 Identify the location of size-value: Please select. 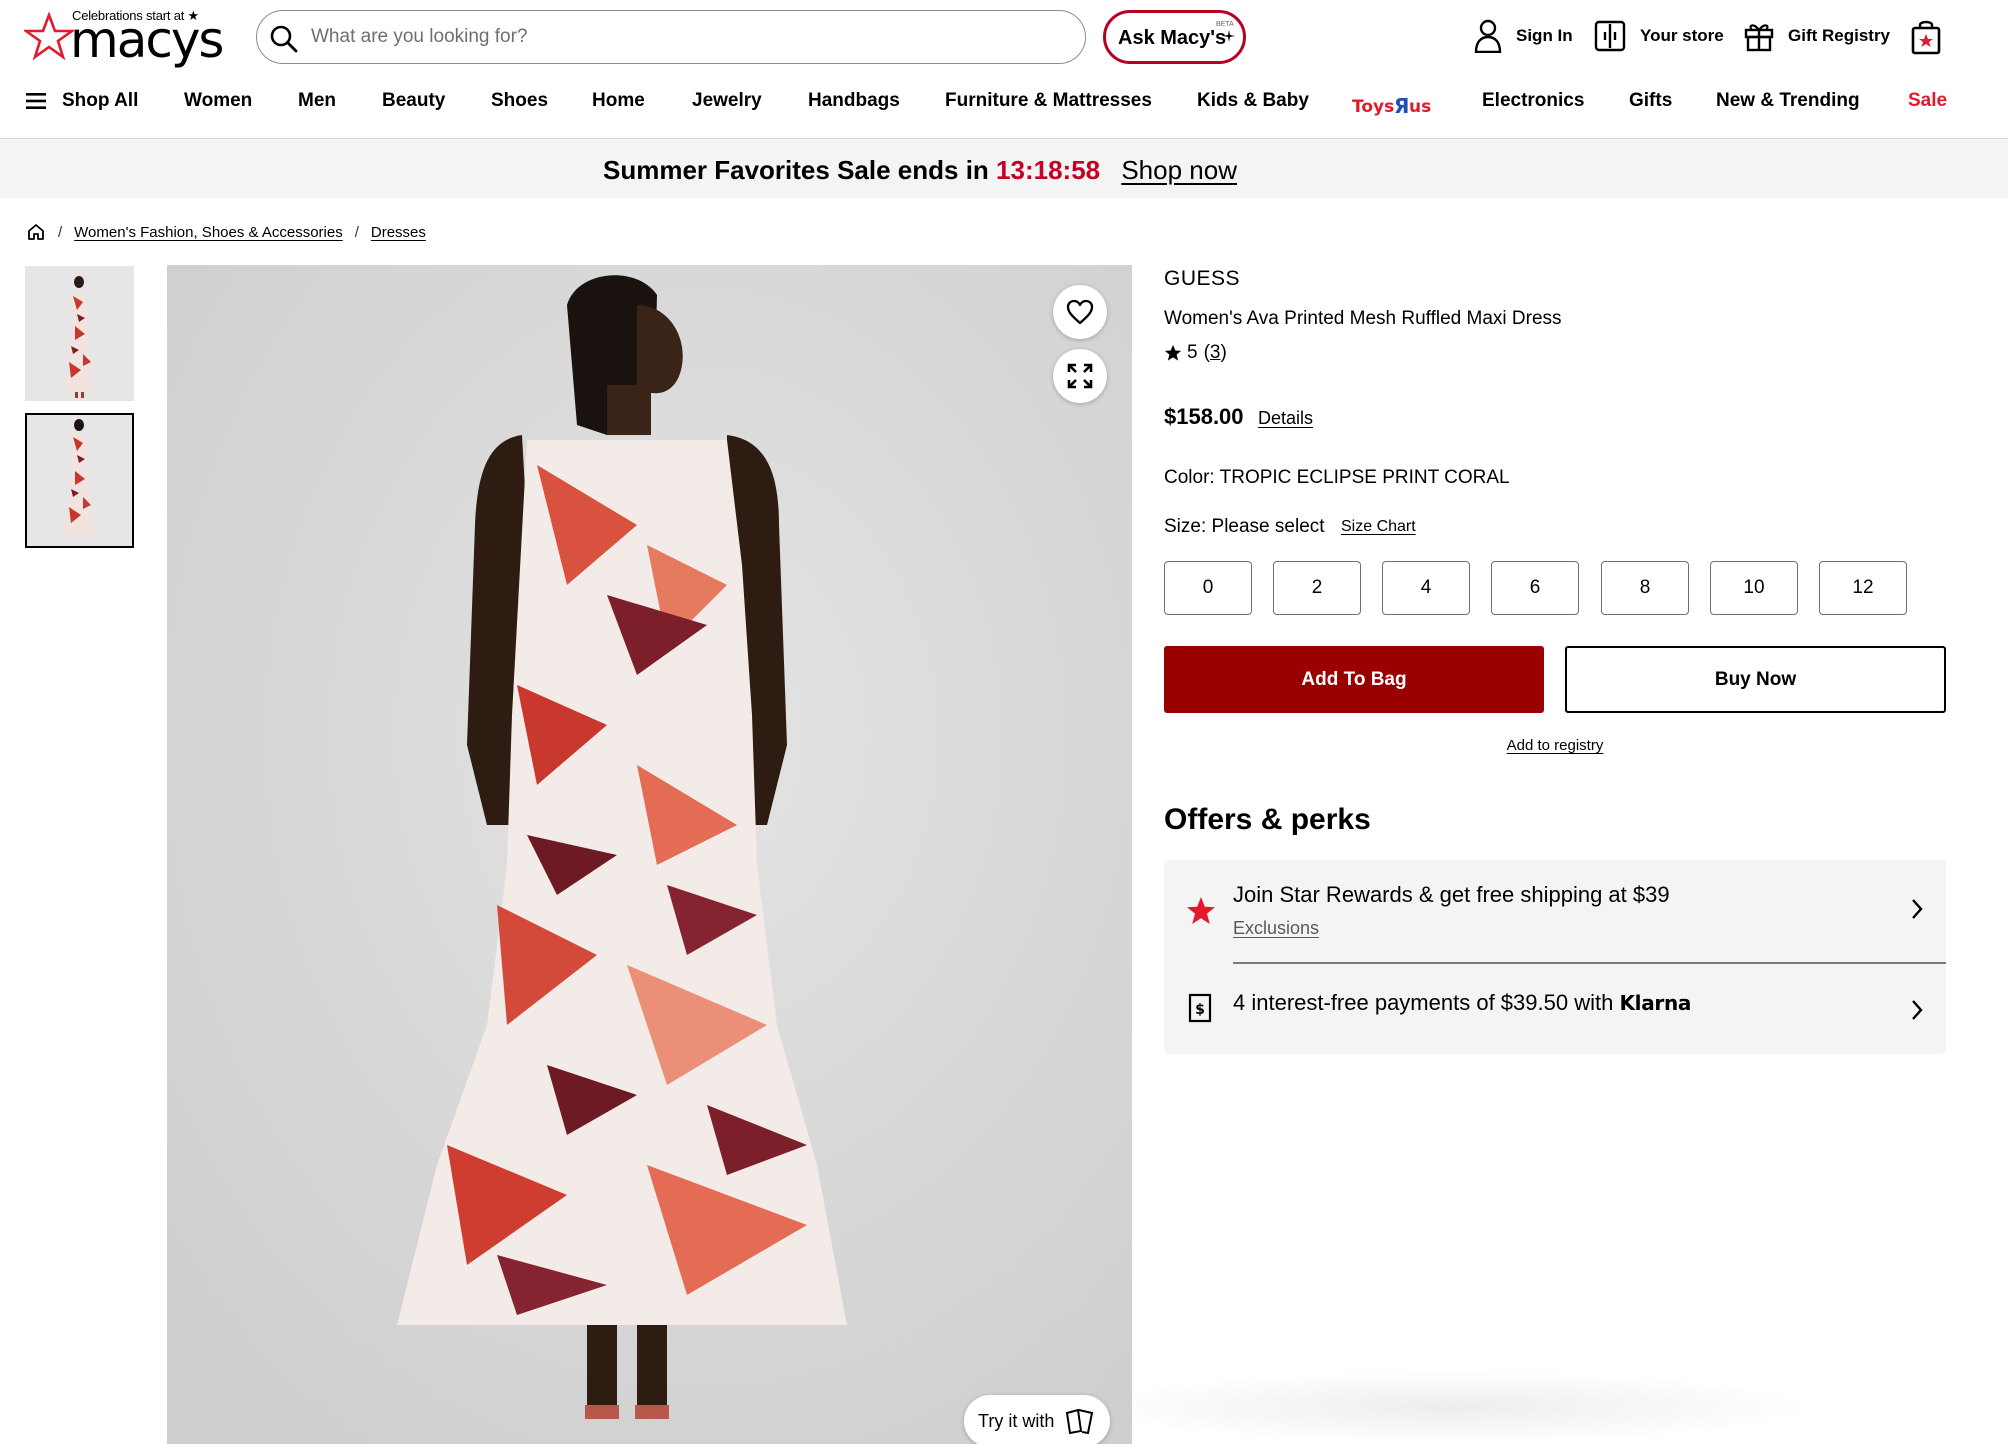
(1268, 526).